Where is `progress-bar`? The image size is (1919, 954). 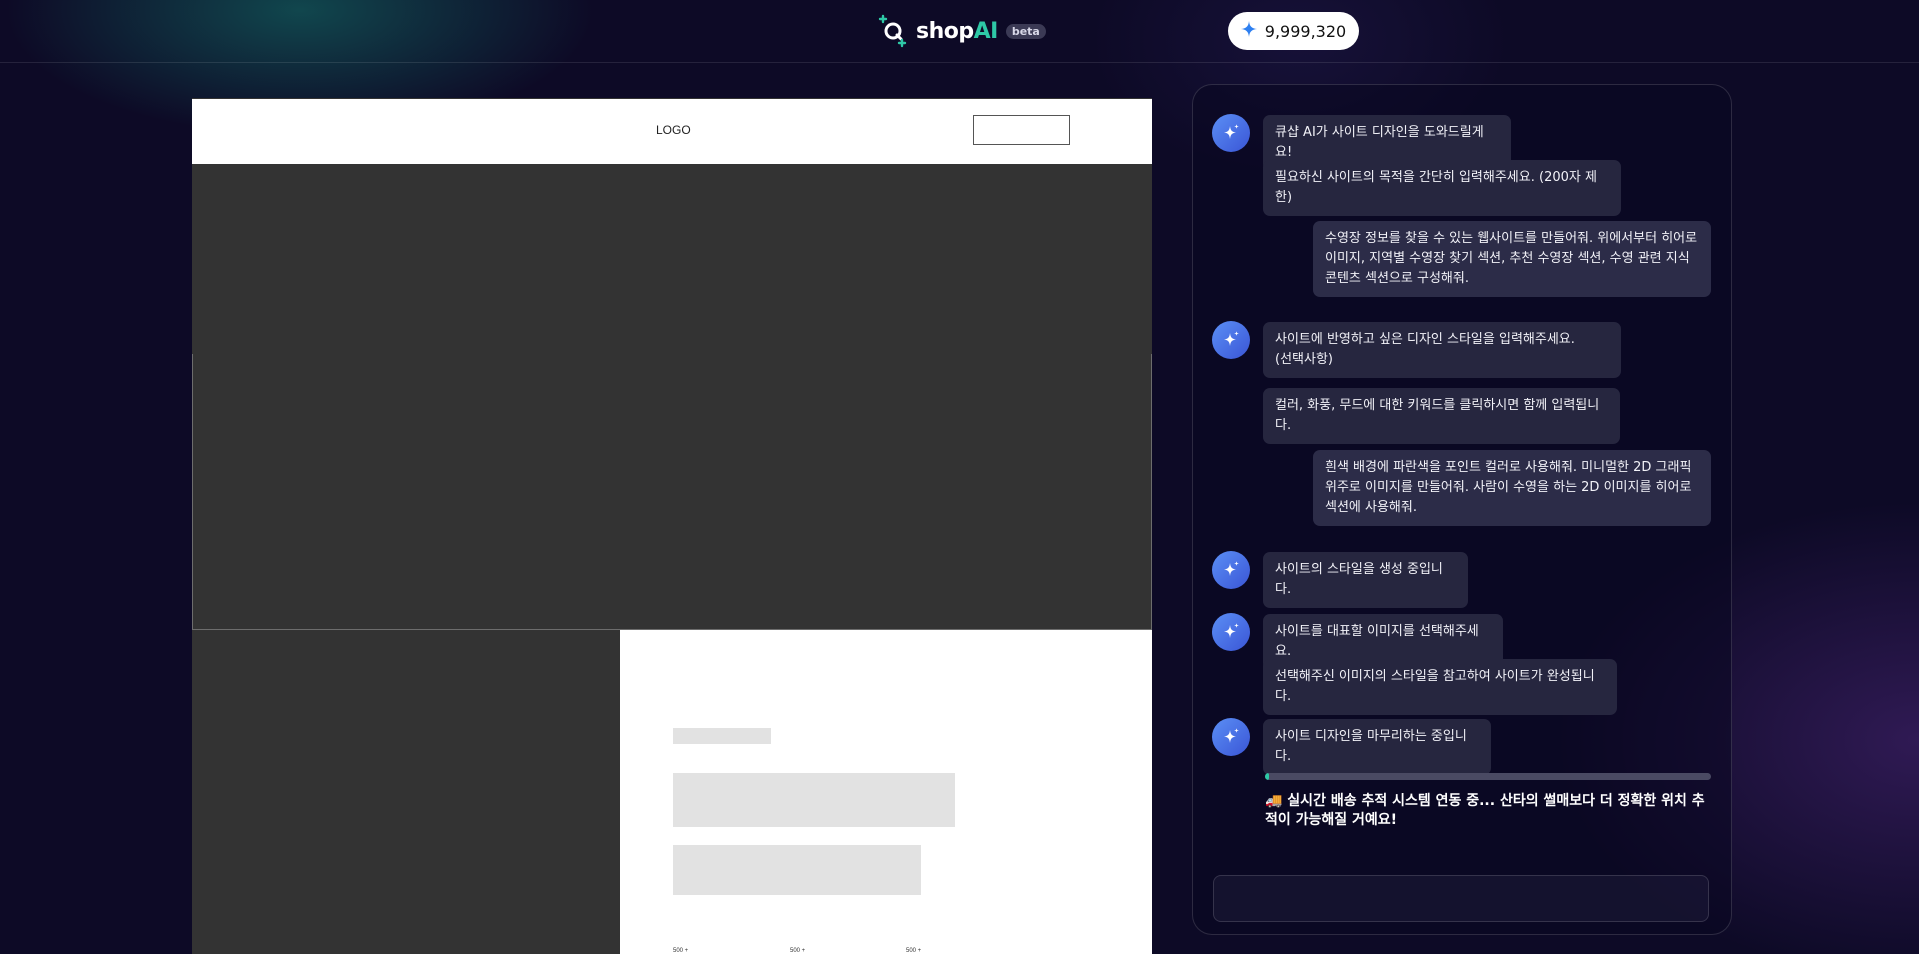
progress-bar is located at coordinates (1488, 776).